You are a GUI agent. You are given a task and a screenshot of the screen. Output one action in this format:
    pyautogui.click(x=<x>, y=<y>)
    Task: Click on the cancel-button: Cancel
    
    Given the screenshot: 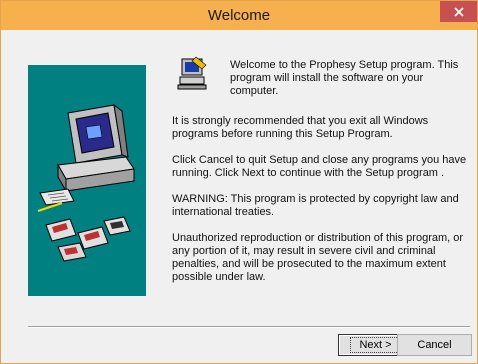 What is the action you would take?
    pyautogui.click(x=434, y=345)
    